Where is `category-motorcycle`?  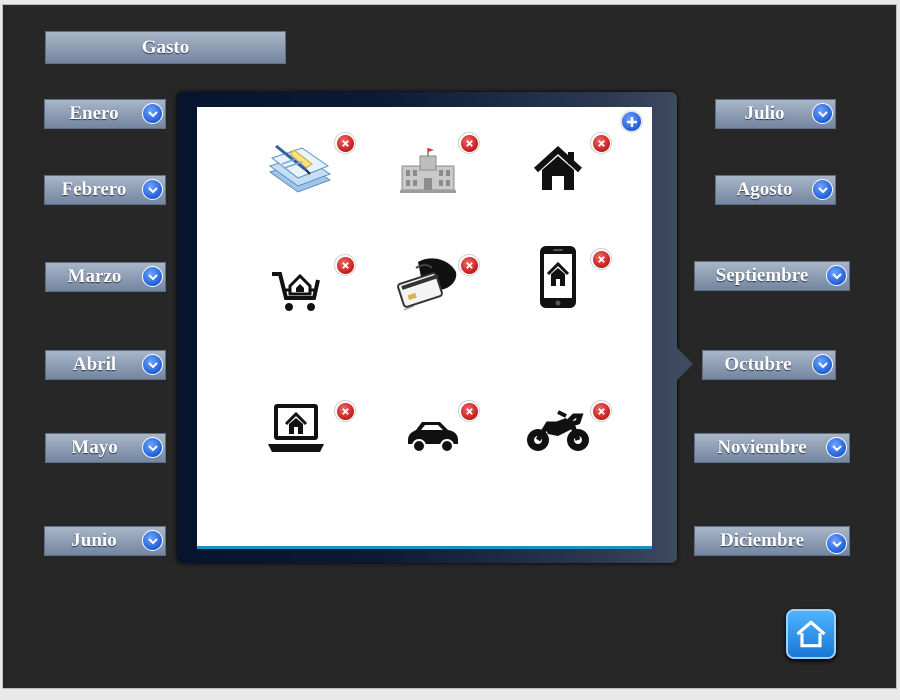
category-motorcycle is located at coordinates (558, 430).